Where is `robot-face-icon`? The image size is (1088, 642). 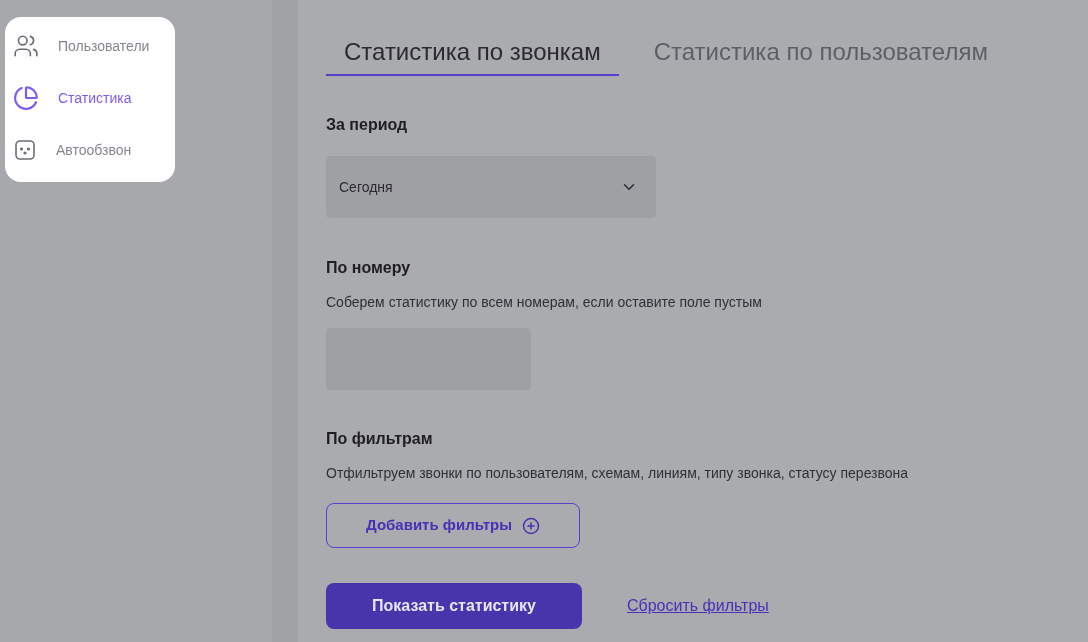
robot-face-icon is located at coordinates (25, 150).